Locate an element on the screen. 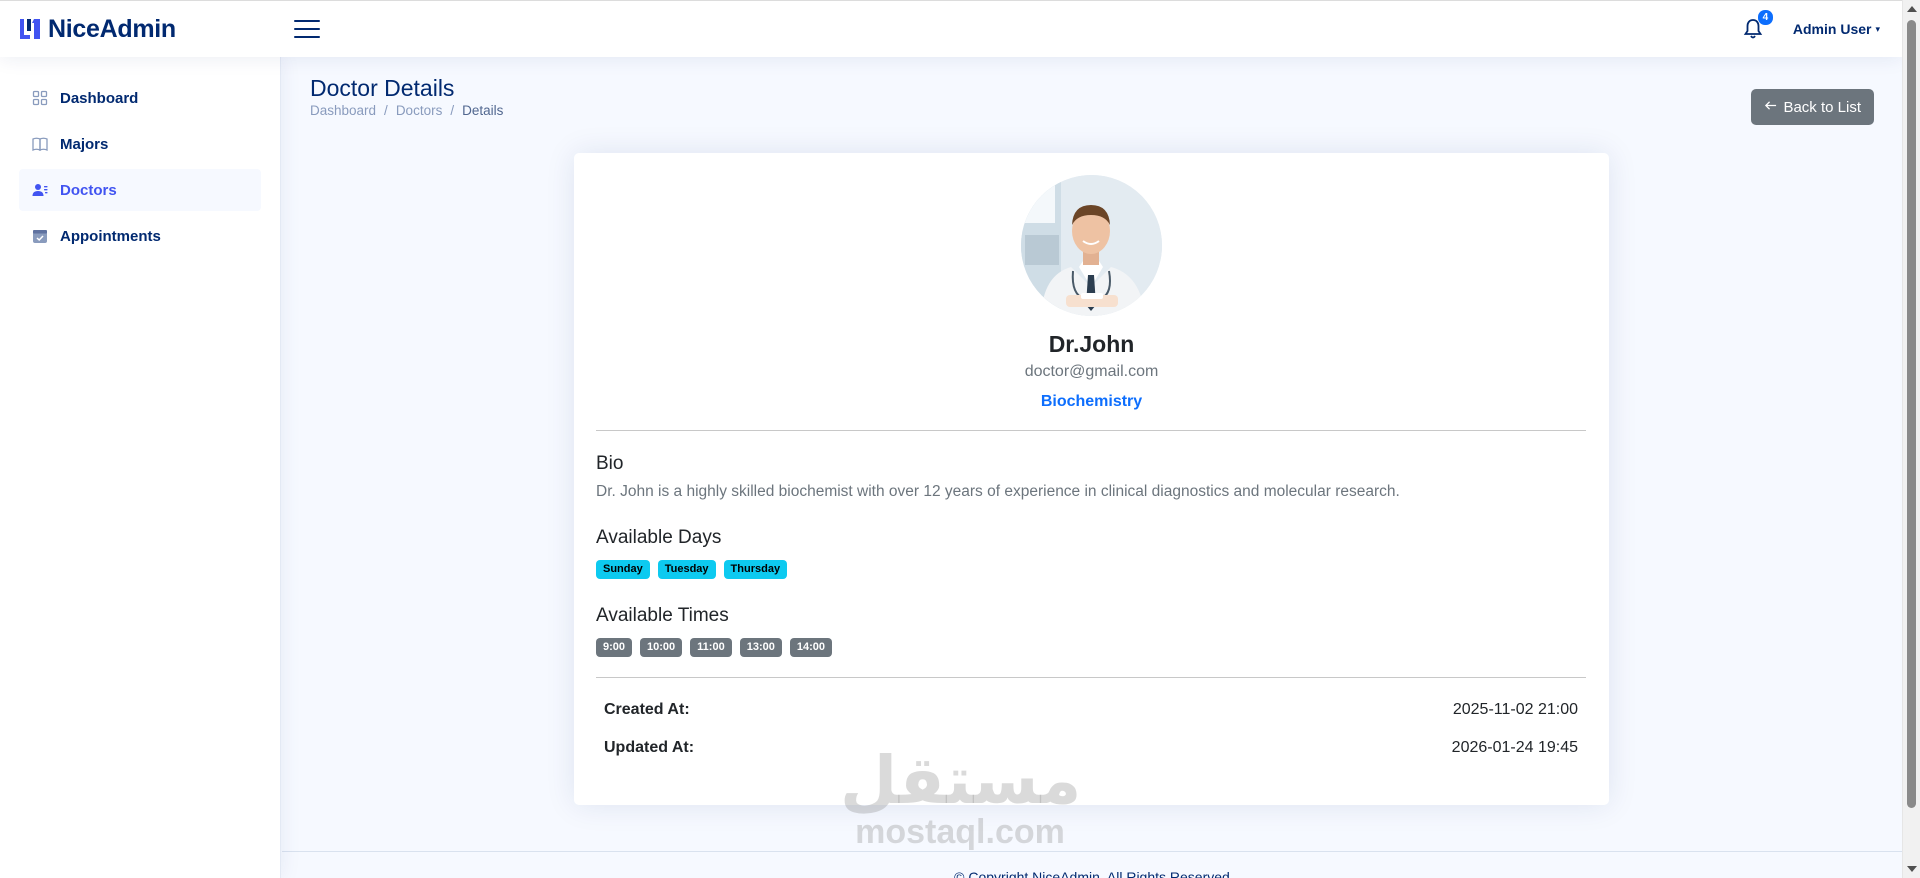  brand-name: NiceAdmin is located at coordinates (112, 28).